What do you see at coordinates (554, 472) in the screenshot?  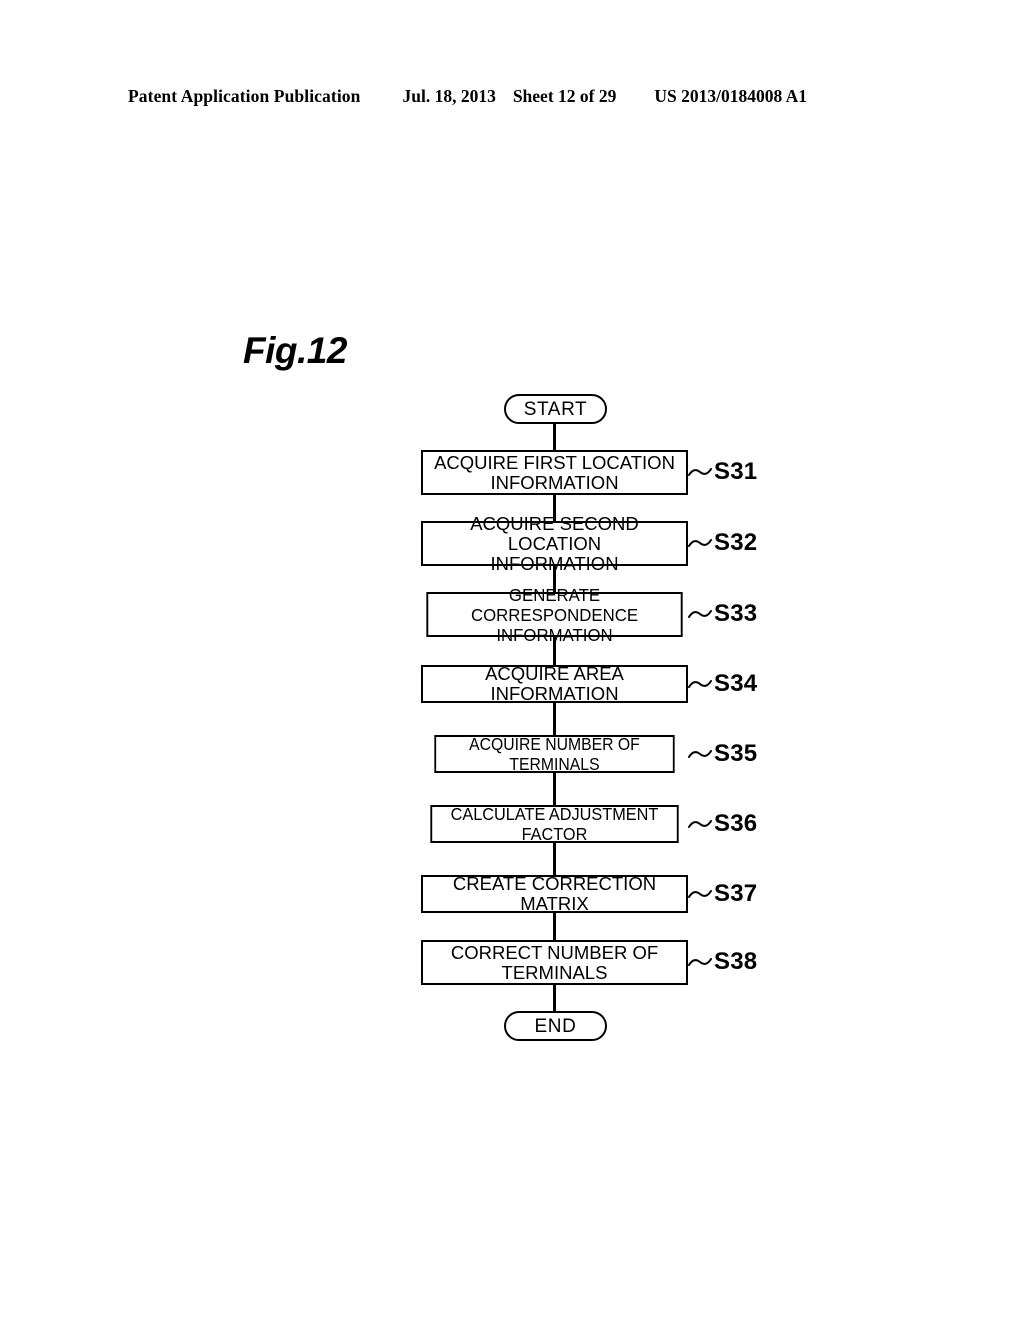 I see `flow-step-box-s31: ACQUIRE FIRST LOCATION INFORMATION` at bounding box center [554, 472].